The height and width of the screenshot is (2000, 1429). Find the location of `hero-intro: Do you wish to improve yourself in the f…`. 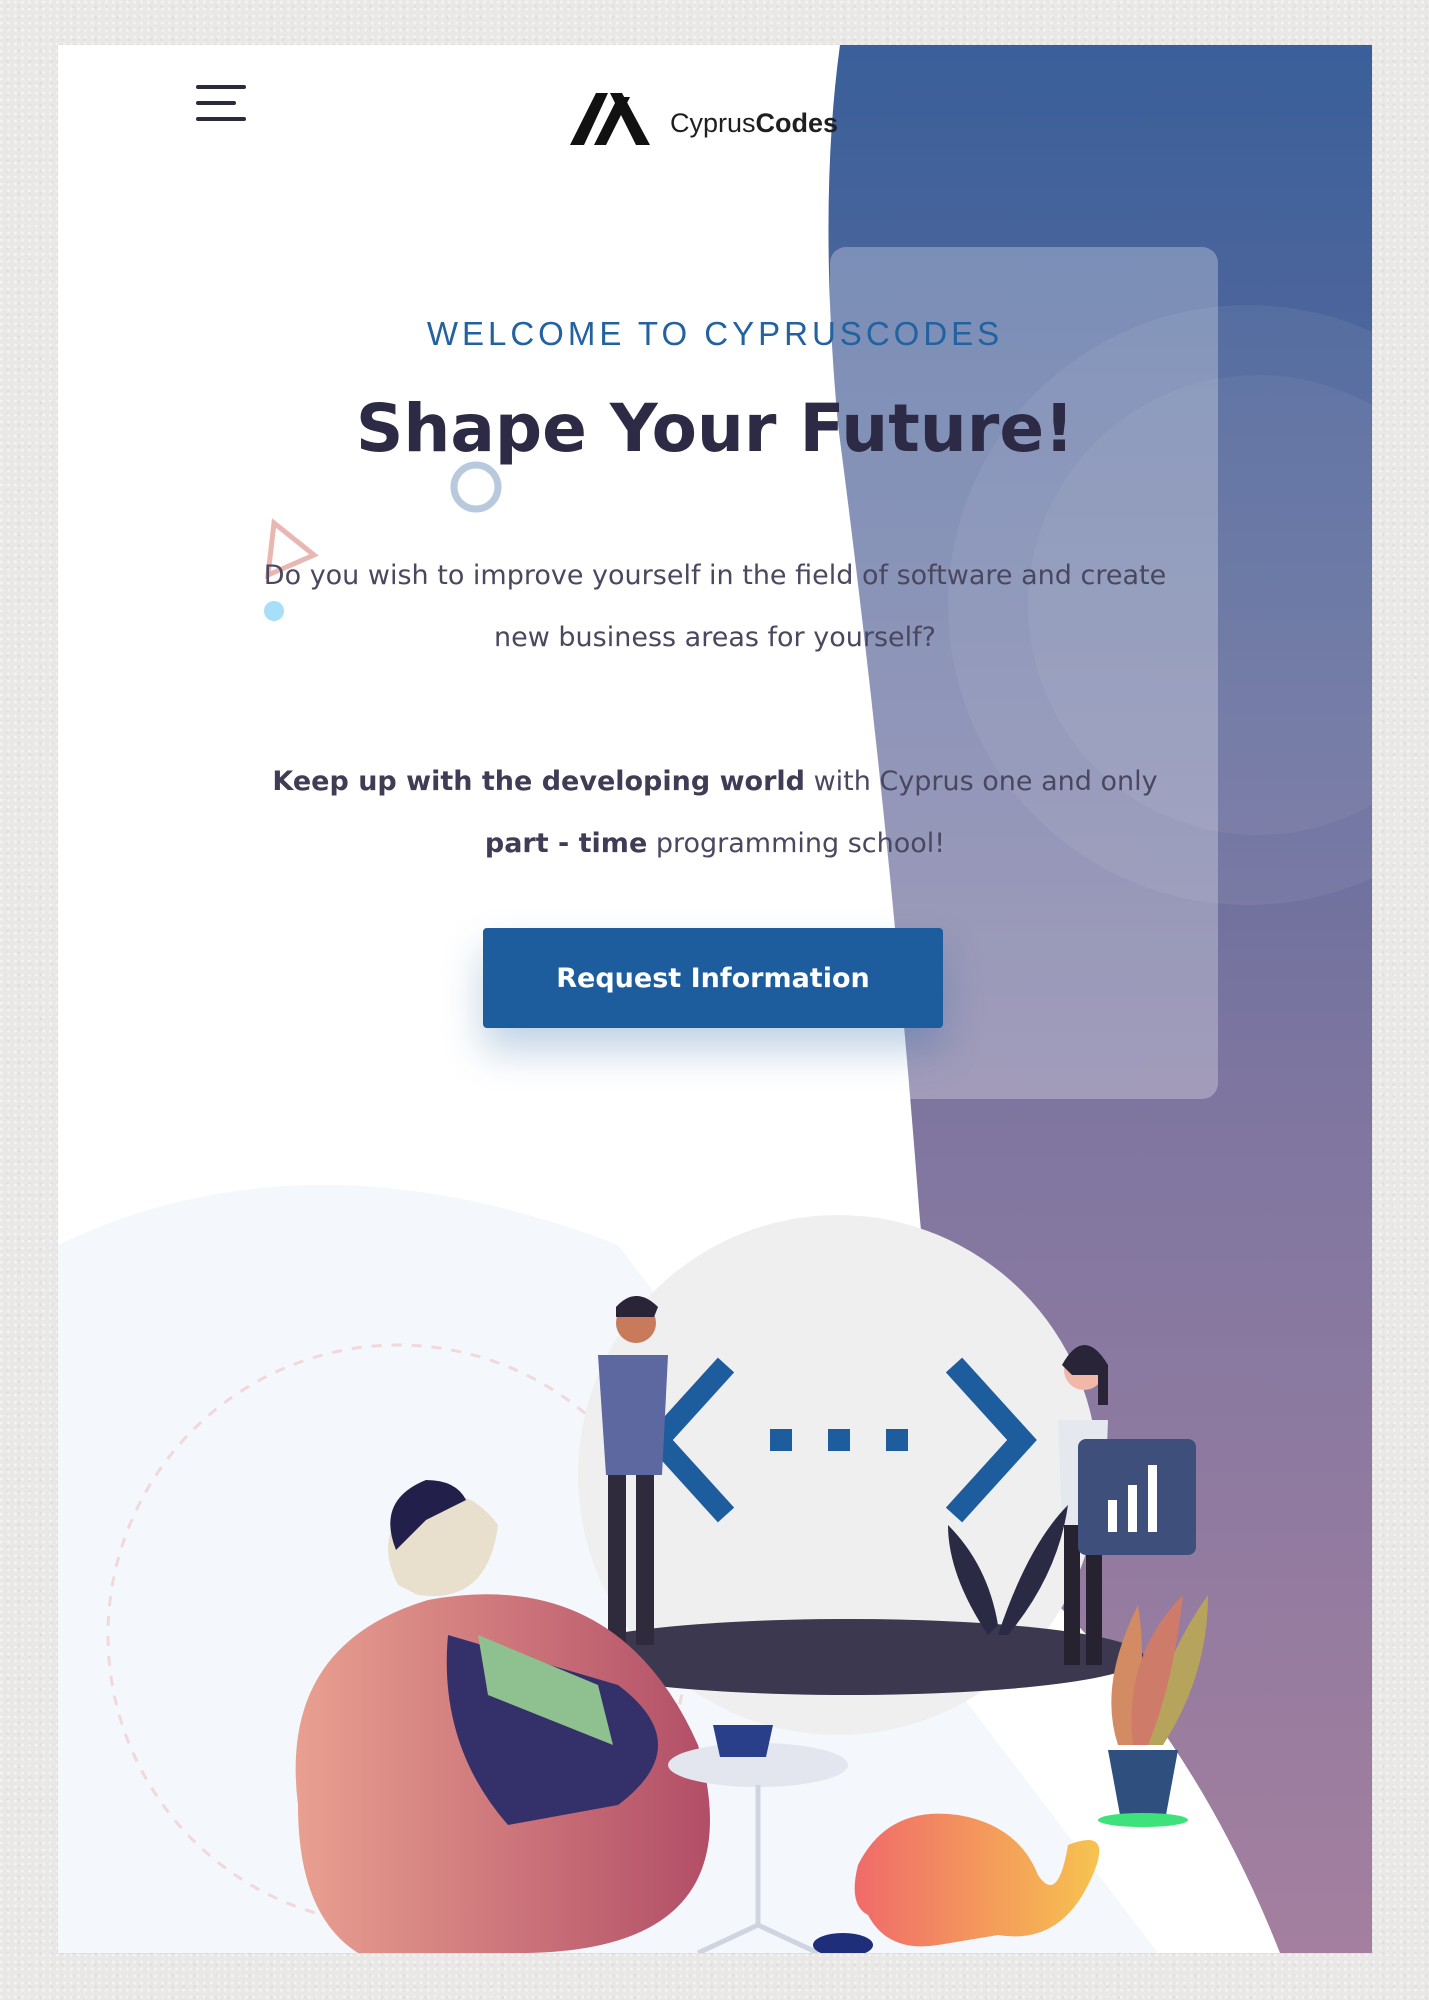

hero-intro: Do you wish to improve yourself in the f… is located at coordinates (715, 606).